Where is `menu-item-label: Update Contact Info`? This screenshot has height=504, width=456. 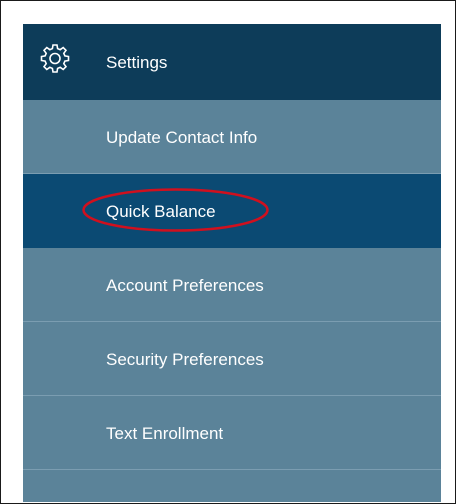
menu-item-label: Update Contact Info is located at coordinates (182, 137).